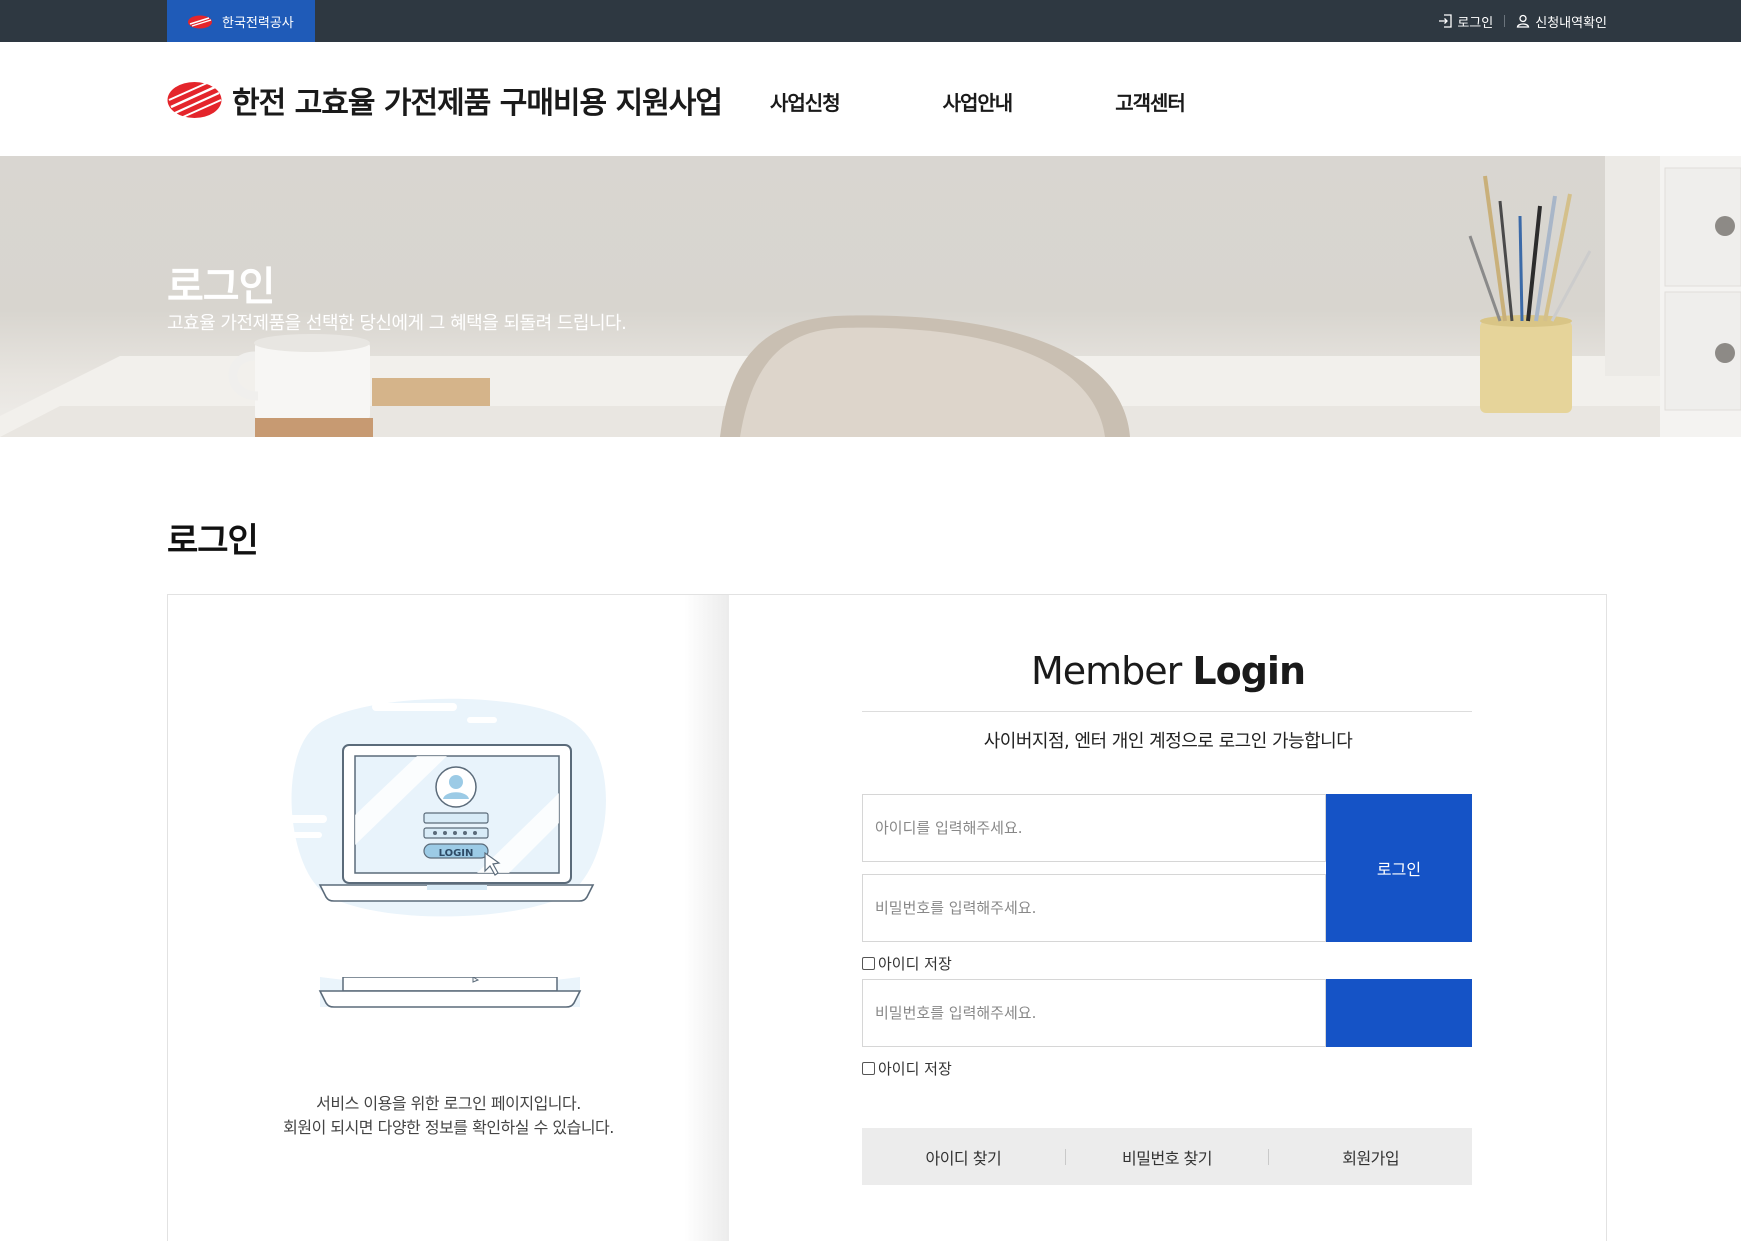 The width and height of the screenshot is (1741, 1241). I want to click on password-field-duplicate, so click(1094, 1013).